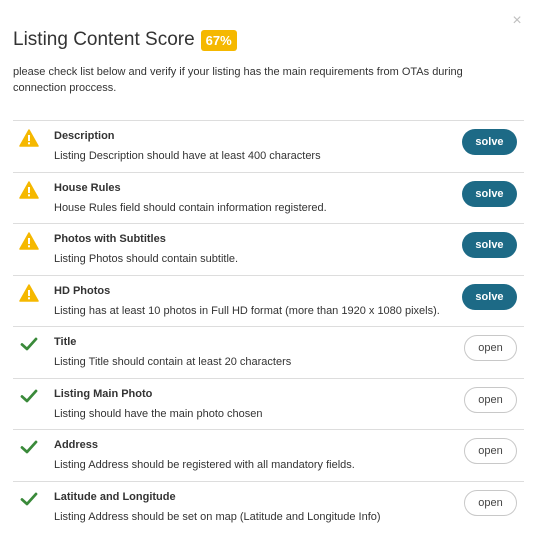  I want to click on item-title: HD Photos, so click(82, 290).